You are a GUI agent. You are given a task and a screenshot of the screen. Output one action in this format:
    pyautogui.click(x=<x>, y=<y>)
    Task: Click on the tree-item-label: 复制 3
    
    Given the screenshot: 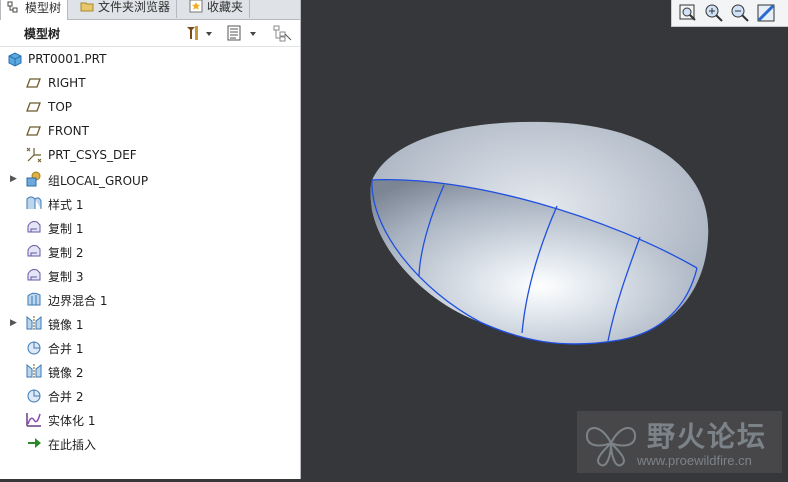 What is the action you would take?
    pyautogui.click(x=66, y=277)
    